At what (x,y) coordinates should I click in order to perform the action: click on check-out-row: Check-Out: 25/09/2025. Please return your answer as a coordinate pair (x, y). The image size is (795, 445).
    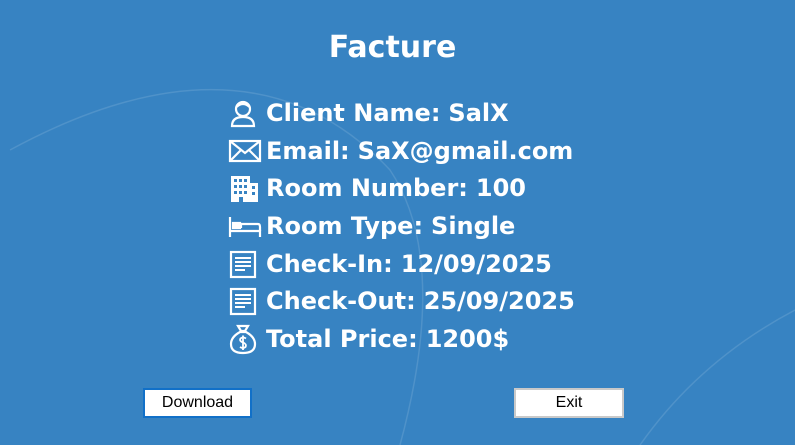
    Looking at the image, I should click on (458, 301).